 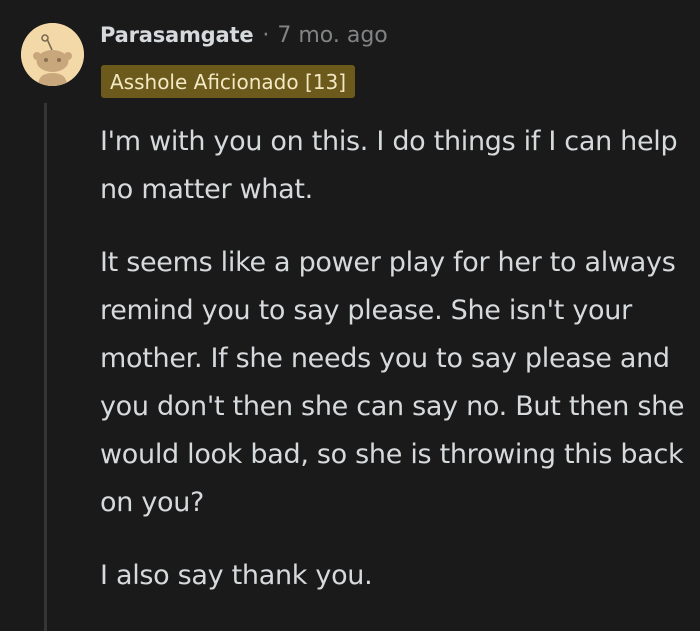 I want to click on snoo-avatar-icon, so click(x=52, y=54).